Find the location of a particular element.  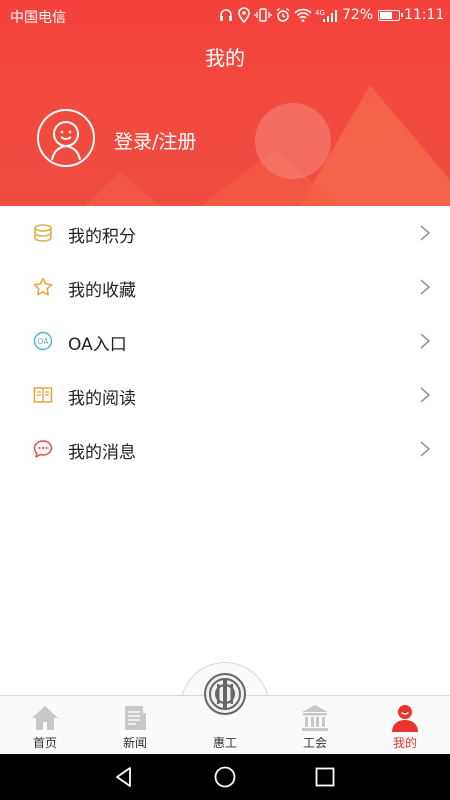

tab-label: 我的 is located at coordinates (404, 743).